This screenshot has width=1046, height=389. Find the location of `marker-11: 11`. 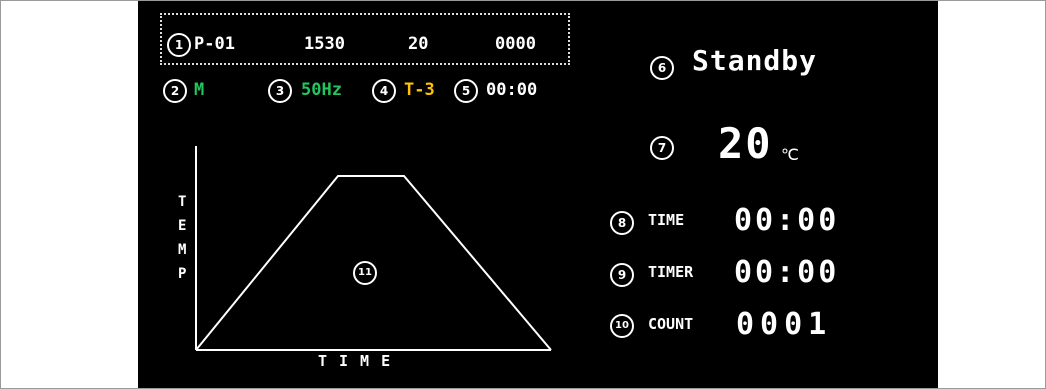

marker-11: 11 is located at coordinates (365, 273).